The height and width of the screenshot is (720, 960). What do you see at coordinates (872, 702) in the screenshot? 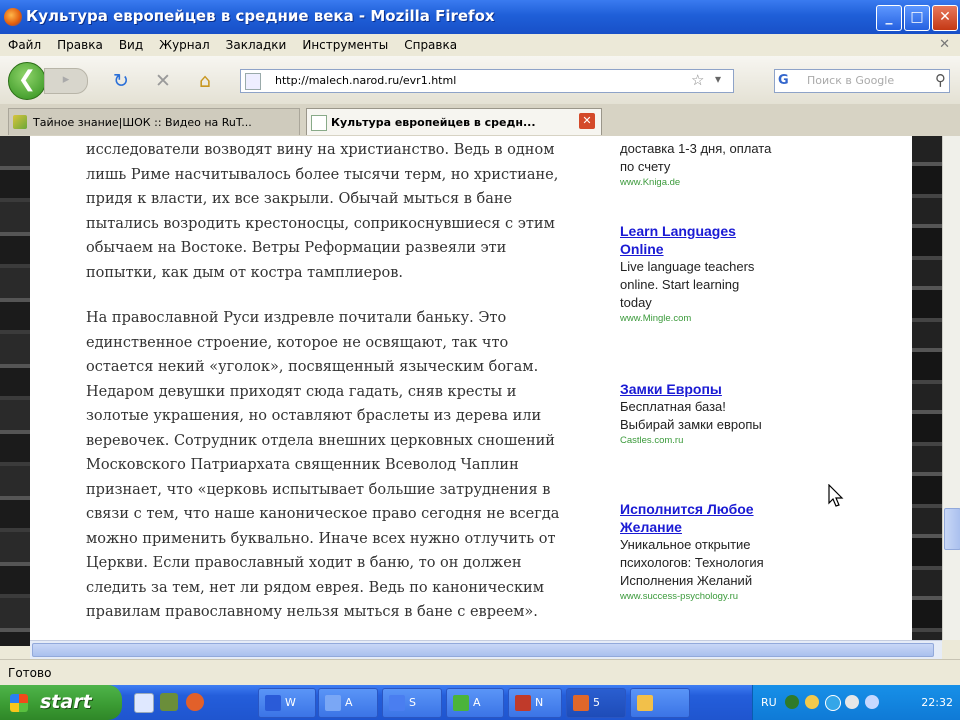
I see `tray-update-icon` at bounding box center [872, 702].